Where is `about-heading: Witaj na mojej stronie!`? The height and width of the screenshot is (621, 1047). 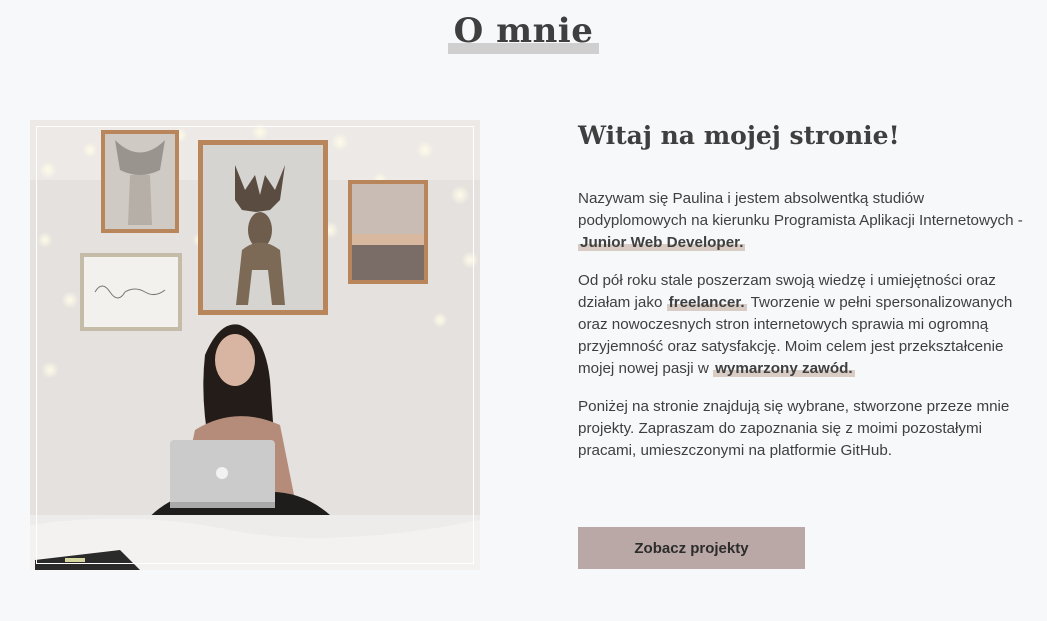
about-heading: Witaj na mojej stronie! is located at coordinates (739, 135).